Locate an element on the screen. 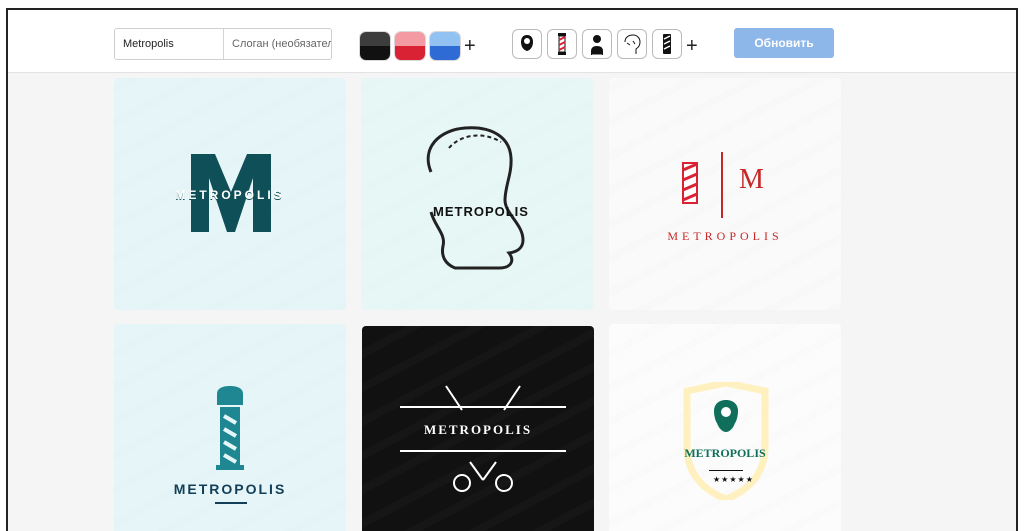  logo-card-2: METROPOLIS is located at coordinates (477, 194).